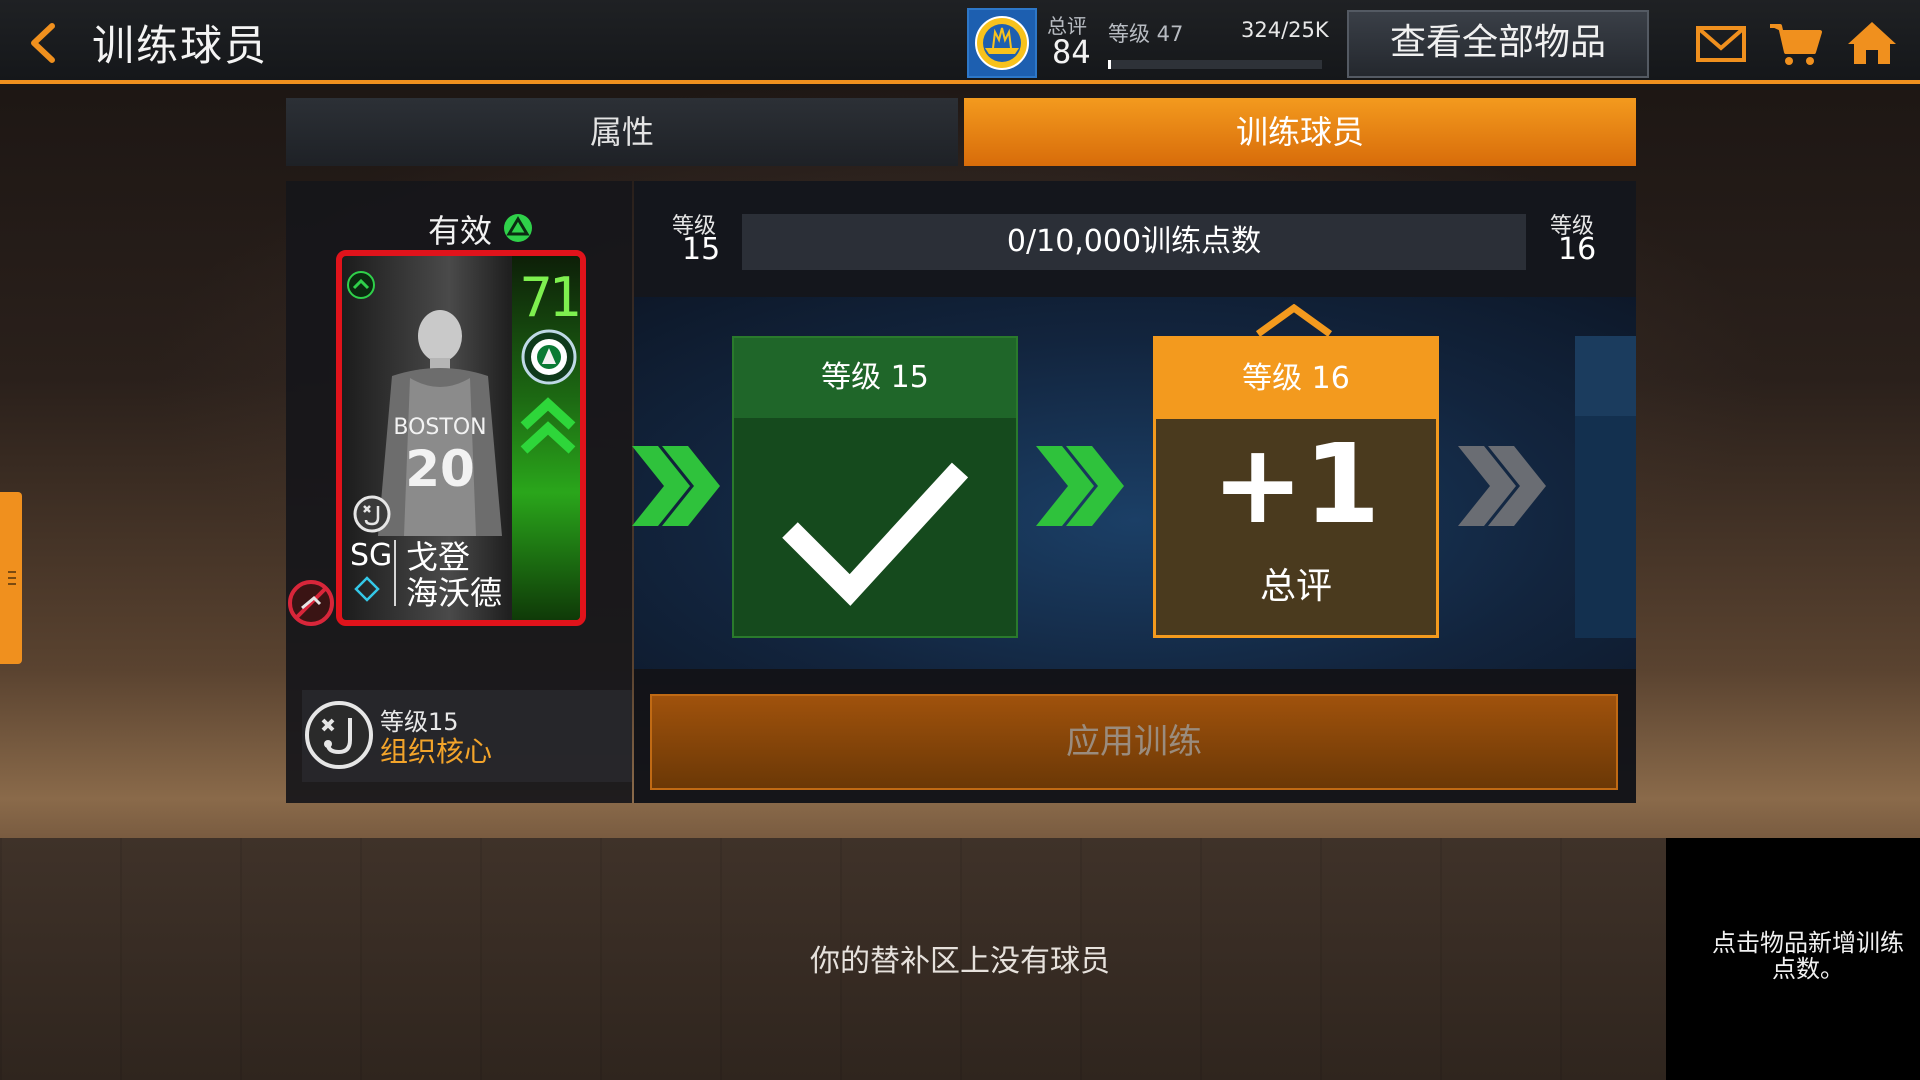 Image resolution: width=1920 pixels, height=1080 pixels. Describe the element at coordinates (1577, 249) in the screenshot. I see `next-level-value: 16` at that location.